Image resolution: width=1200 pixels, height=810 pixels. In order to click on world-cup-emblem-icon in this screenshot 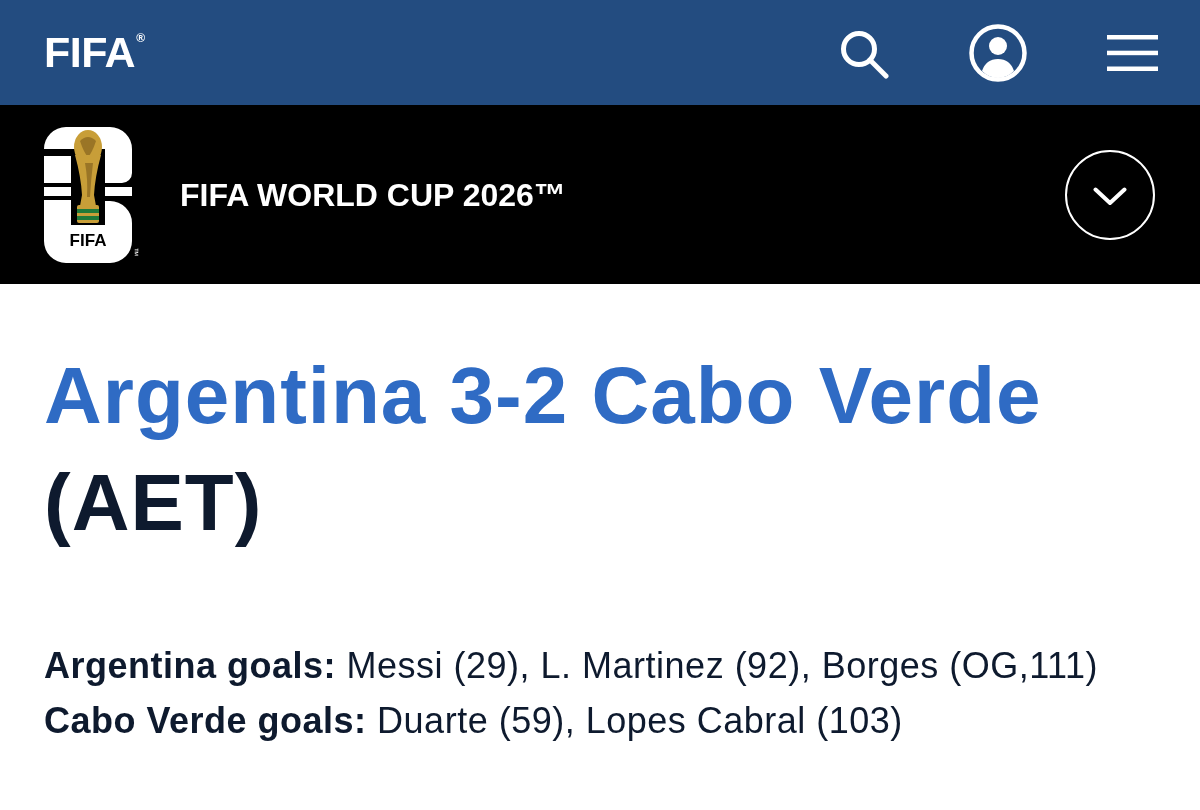, I will do `click(88, 194)`.